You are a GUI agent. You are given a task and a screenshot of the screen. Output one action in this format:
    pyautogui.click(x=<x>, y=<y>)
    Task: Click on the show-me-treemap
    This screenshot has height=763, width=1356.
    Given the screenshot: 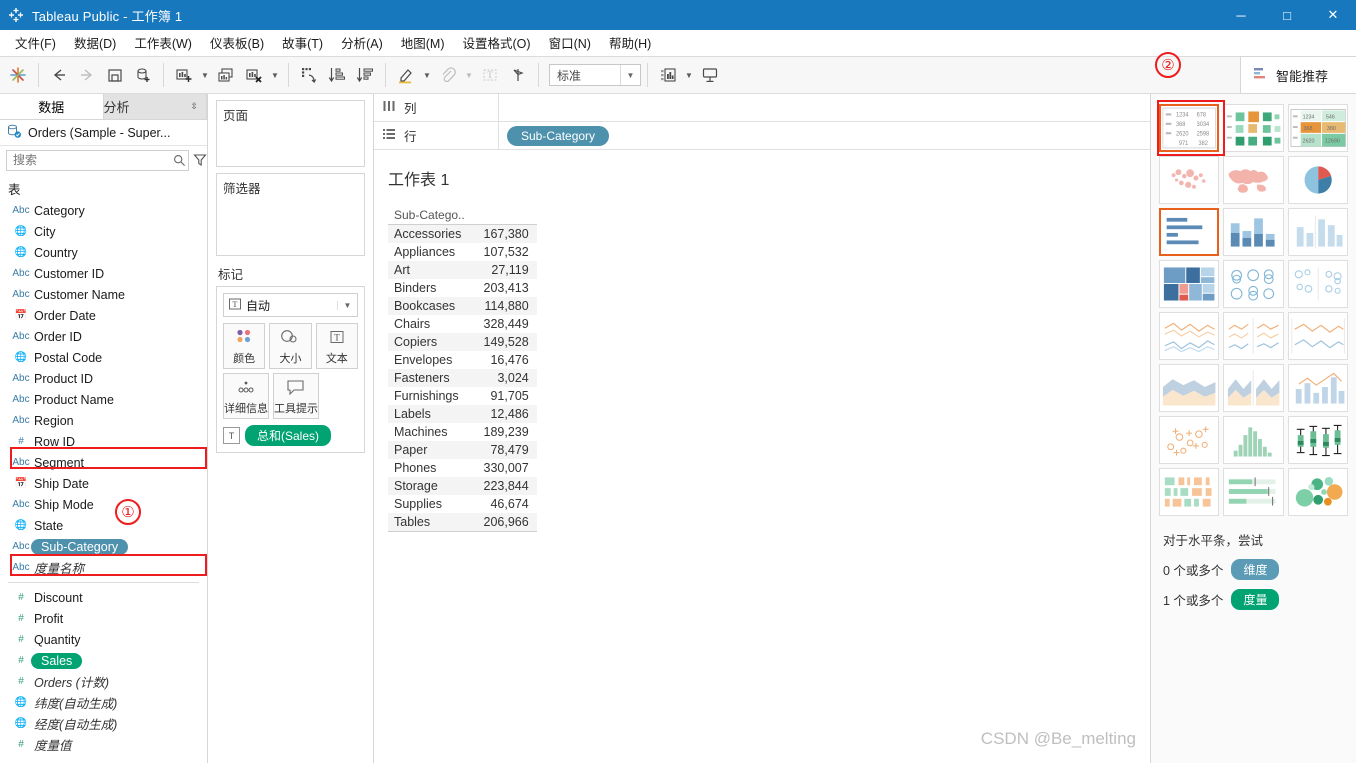 What is the action you would take?
    pyautogui.click(x=1189, y=284)
    